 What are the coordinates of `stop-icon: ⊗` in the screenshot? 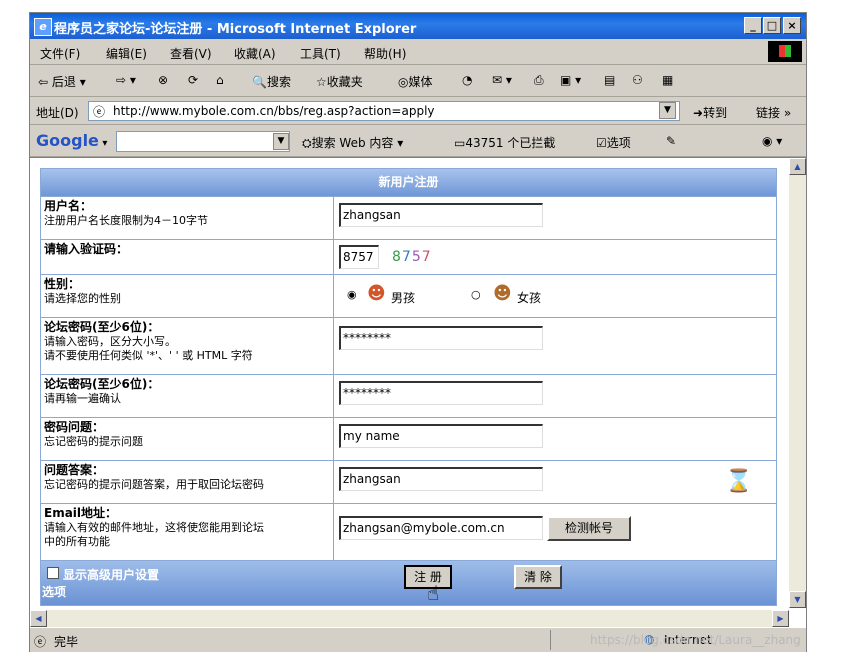 It's located at (163, 80).